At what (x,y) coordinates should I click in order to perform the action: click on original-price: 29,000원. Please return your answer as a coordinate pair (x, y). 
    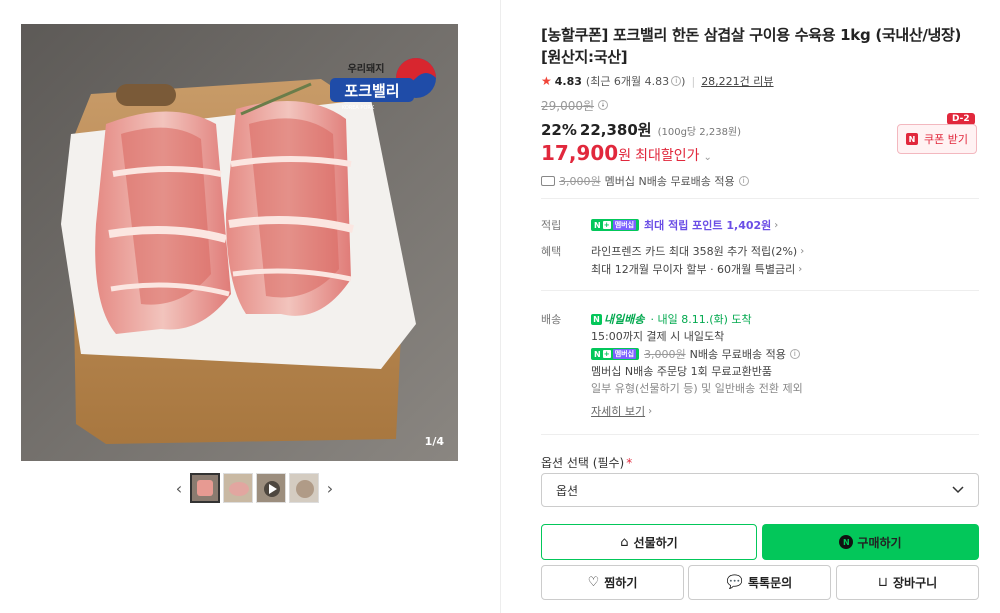
    Looking at the image, I should click on (568, 105).